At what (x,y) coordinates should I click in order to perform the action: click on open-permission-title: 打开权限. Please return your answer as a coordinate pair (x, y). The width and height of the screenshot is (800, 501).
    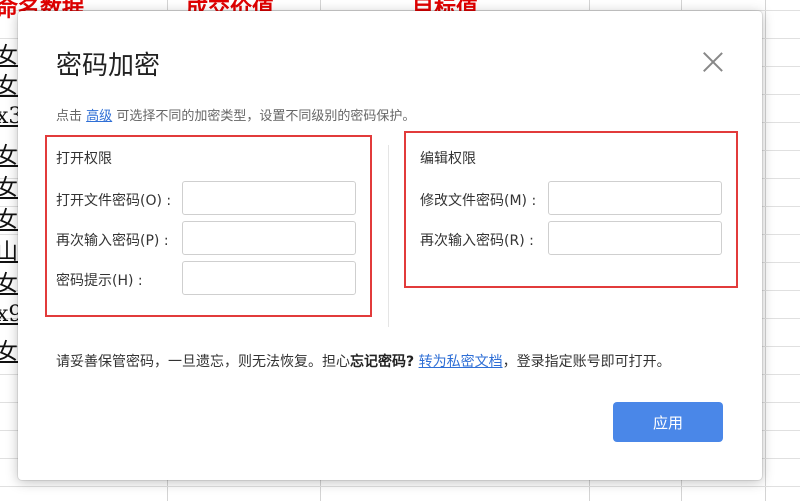
    Looking at the image, I should click on (84, 159).